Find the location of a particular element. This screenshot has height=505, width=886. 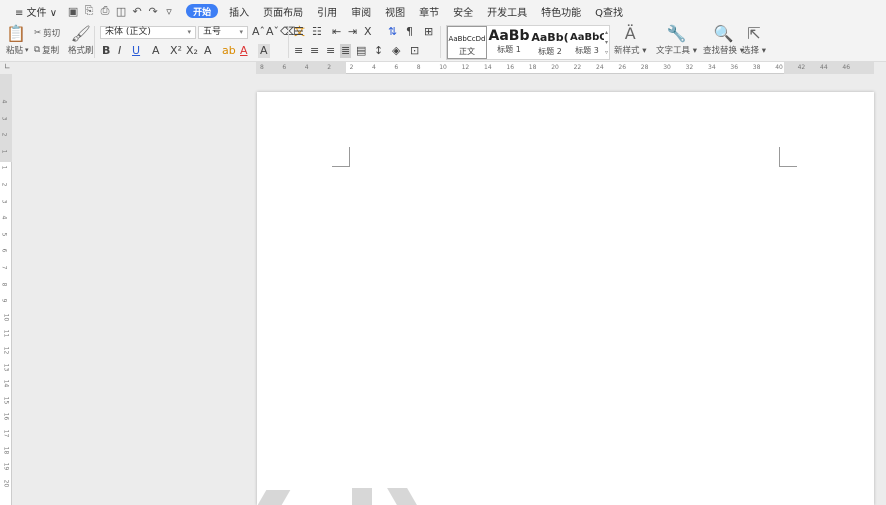

numbering-icon: ☷ is located at coordinates (317, 32).